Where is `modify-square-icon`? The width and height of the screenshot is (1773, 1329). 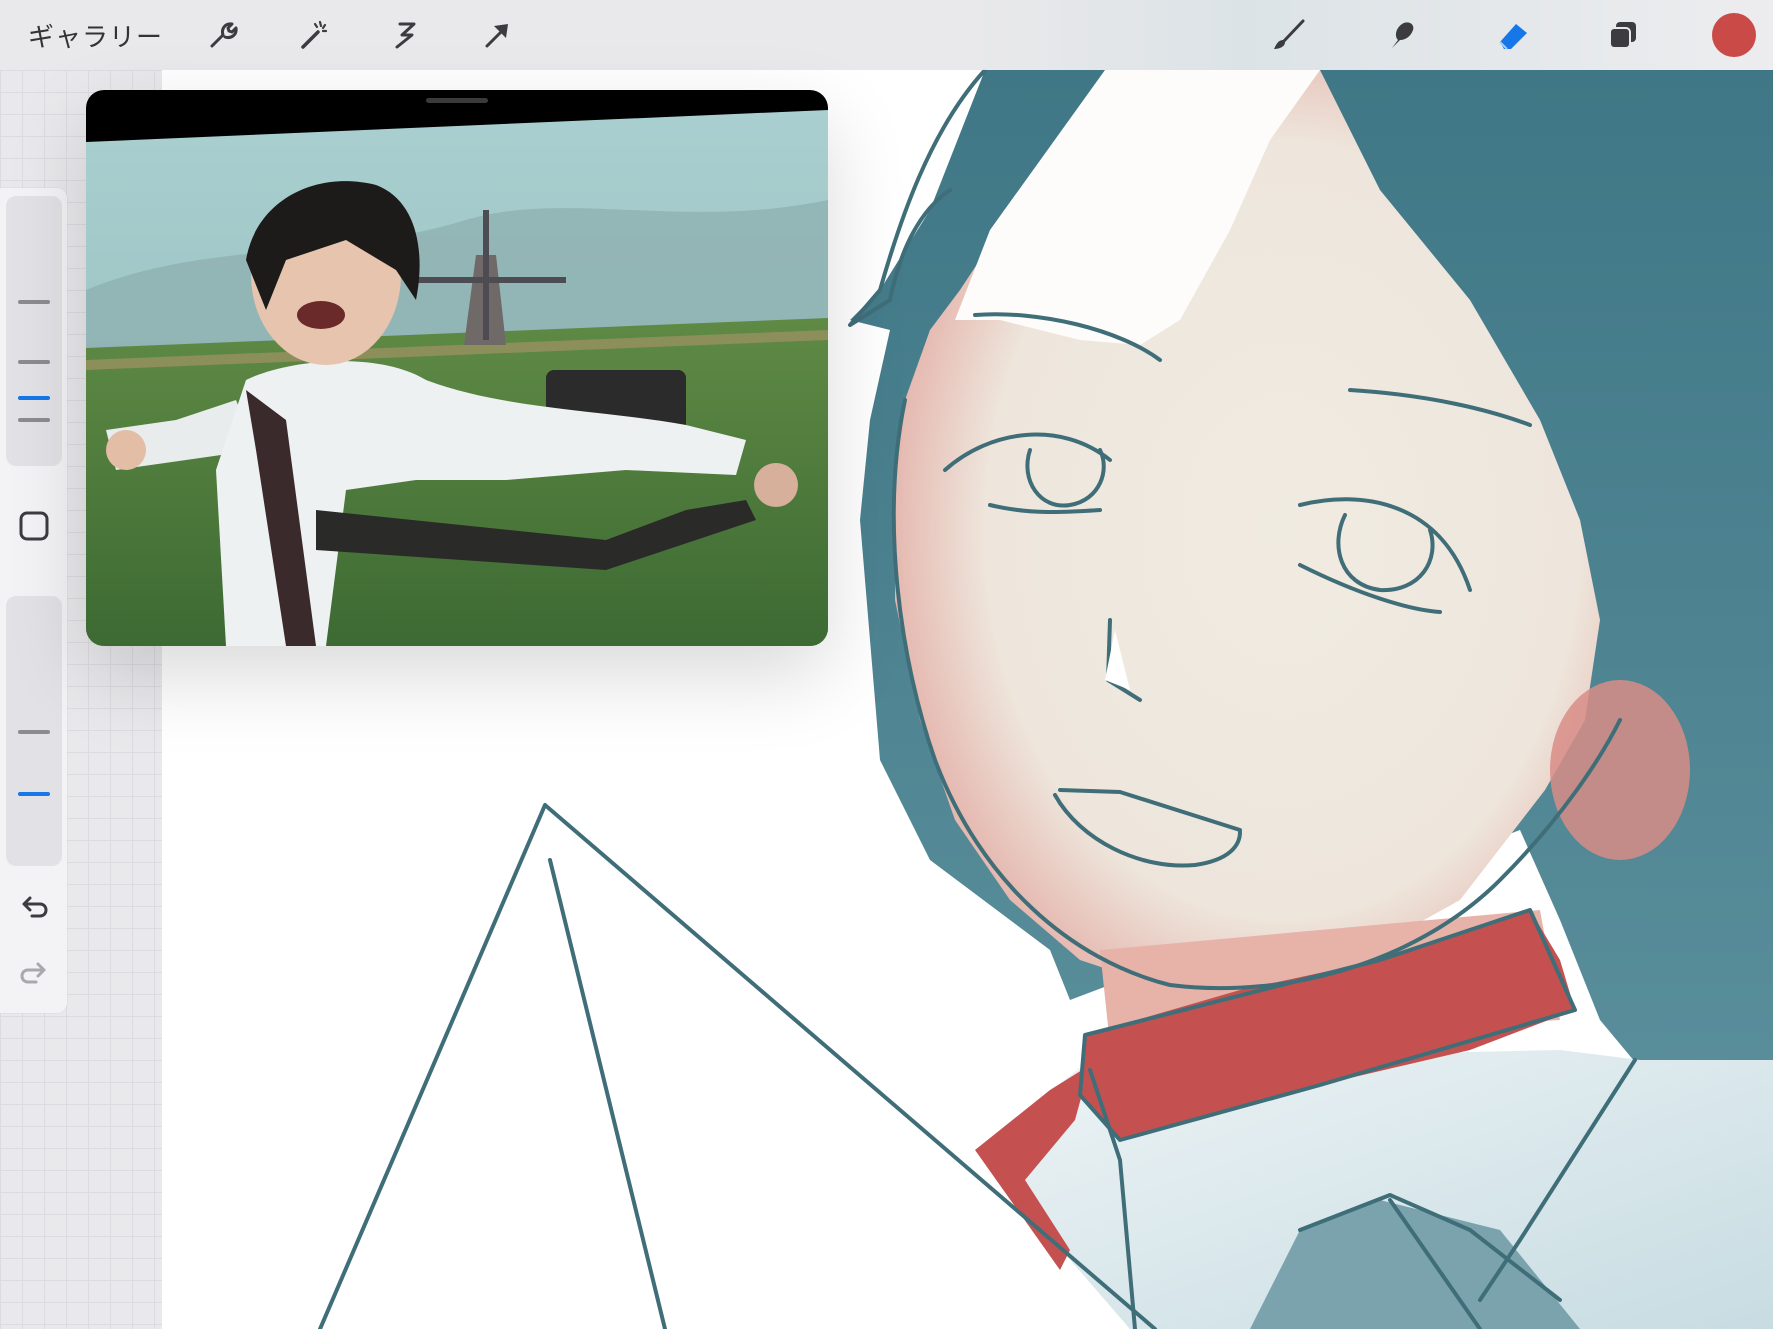 modify-square-icon is located at coordinates (34, 526).